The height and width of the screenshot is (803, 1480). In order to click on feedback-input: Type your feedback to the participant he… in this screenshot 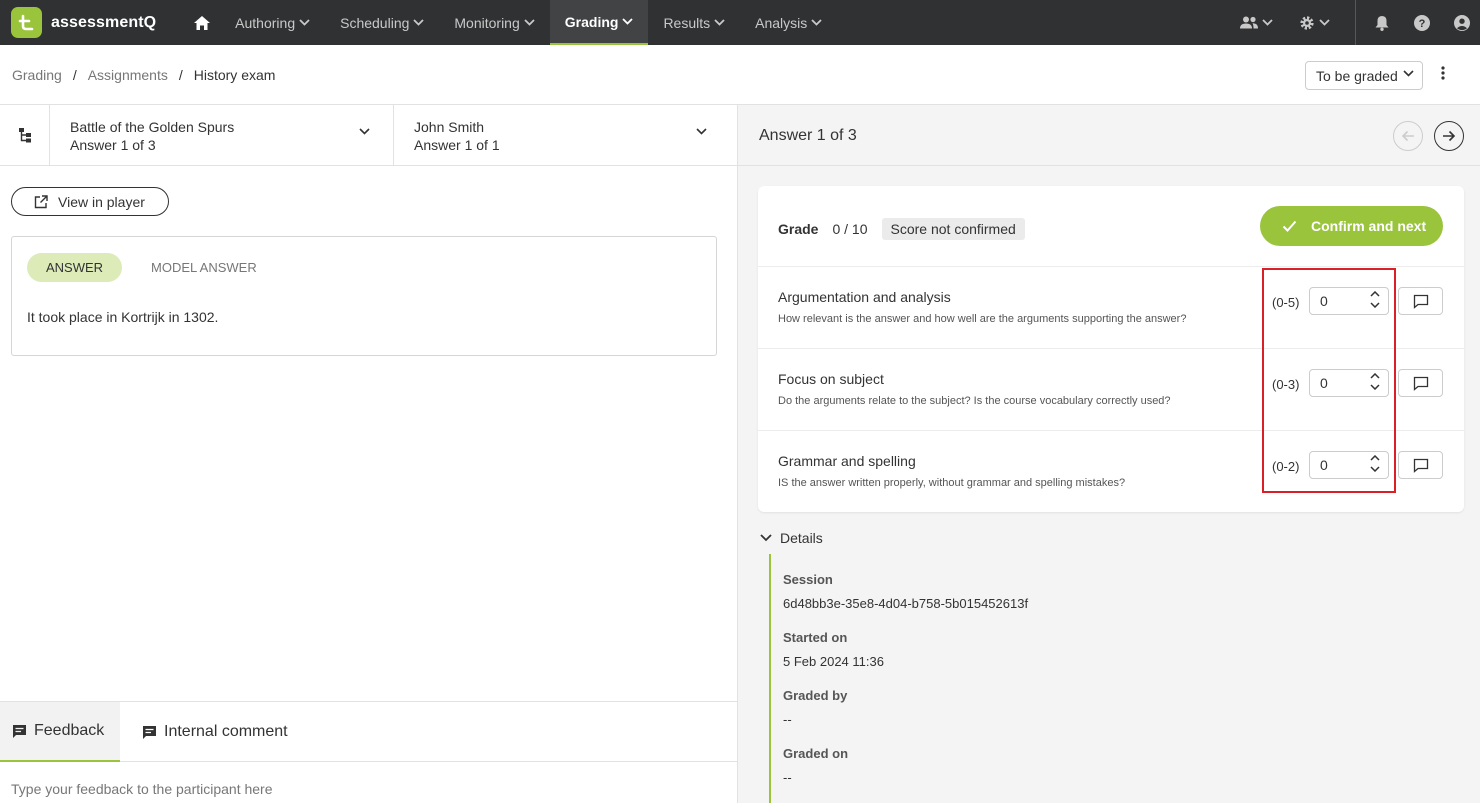, I will do `click(142, 789)`.